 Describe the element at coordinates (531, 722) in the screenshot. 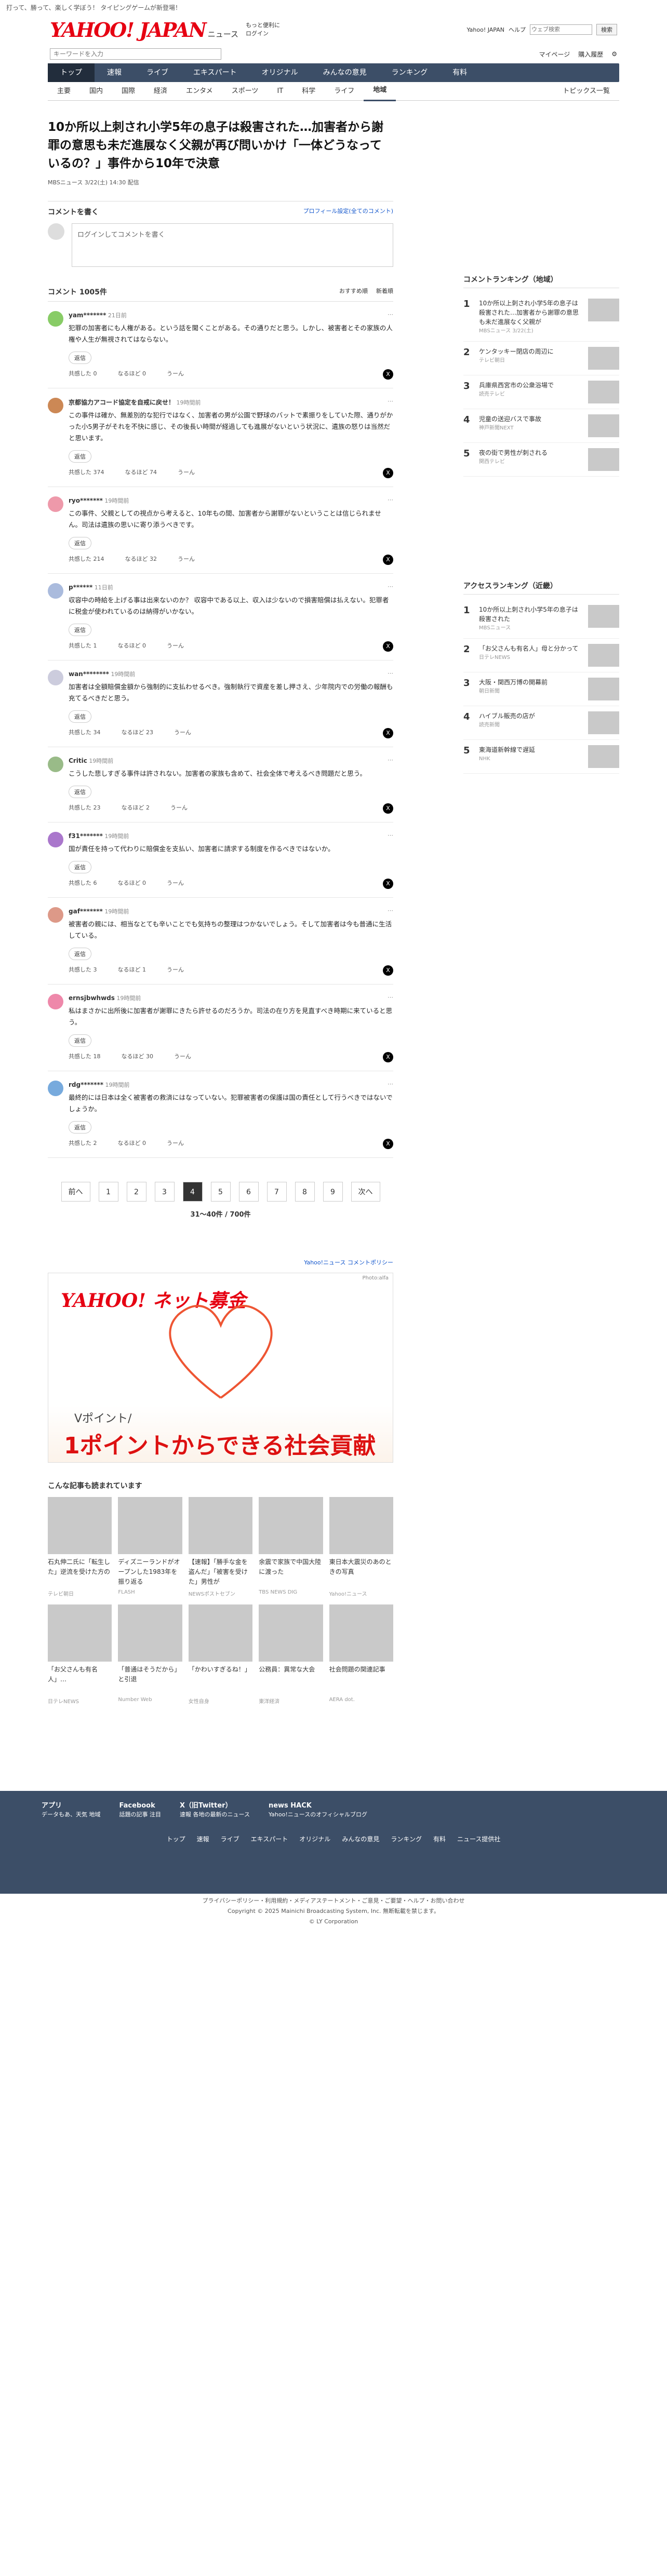

I see `access-text: ハイブル販売の店が 読売新聞` at that location.